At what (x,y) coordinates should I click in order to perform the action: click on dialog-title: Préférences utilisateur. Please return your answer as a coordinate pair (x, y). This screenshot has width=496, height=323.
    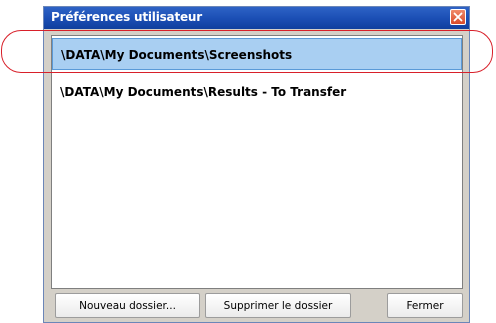
    Looking at the image, I should click on (126, 17).